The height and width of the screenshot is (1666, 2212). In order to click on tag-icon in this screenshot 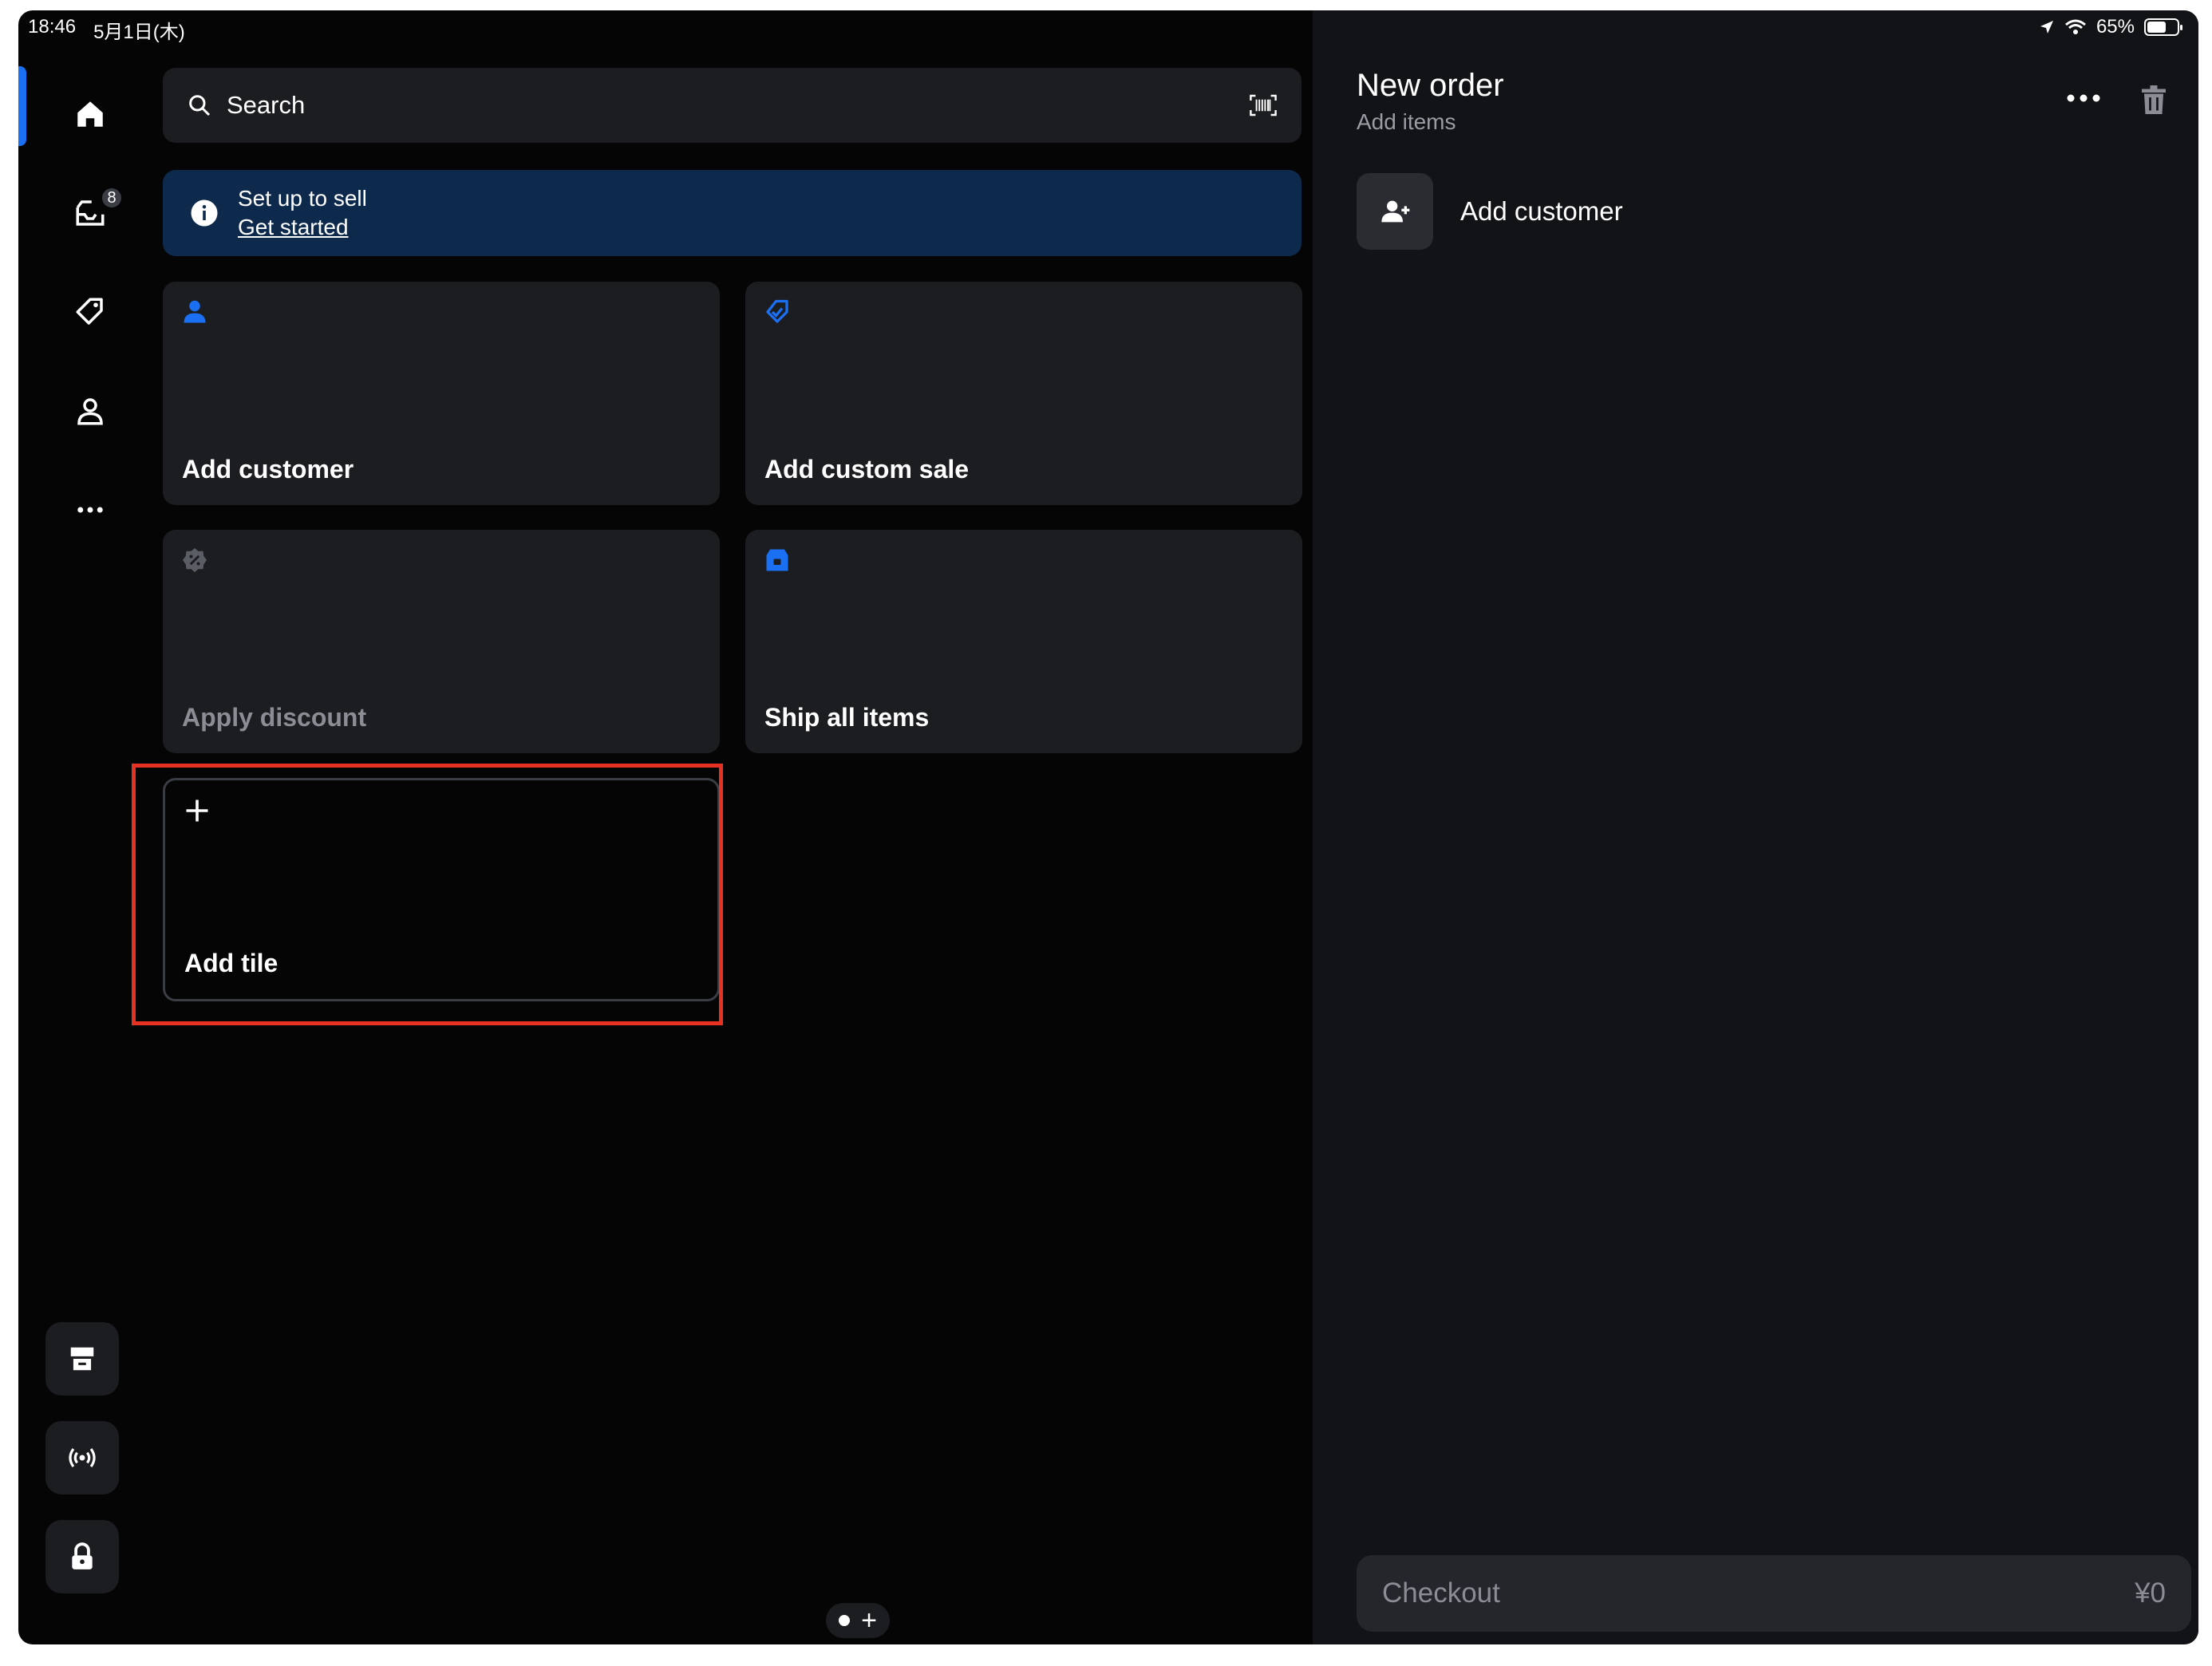, I will do `click(89, 311)`.